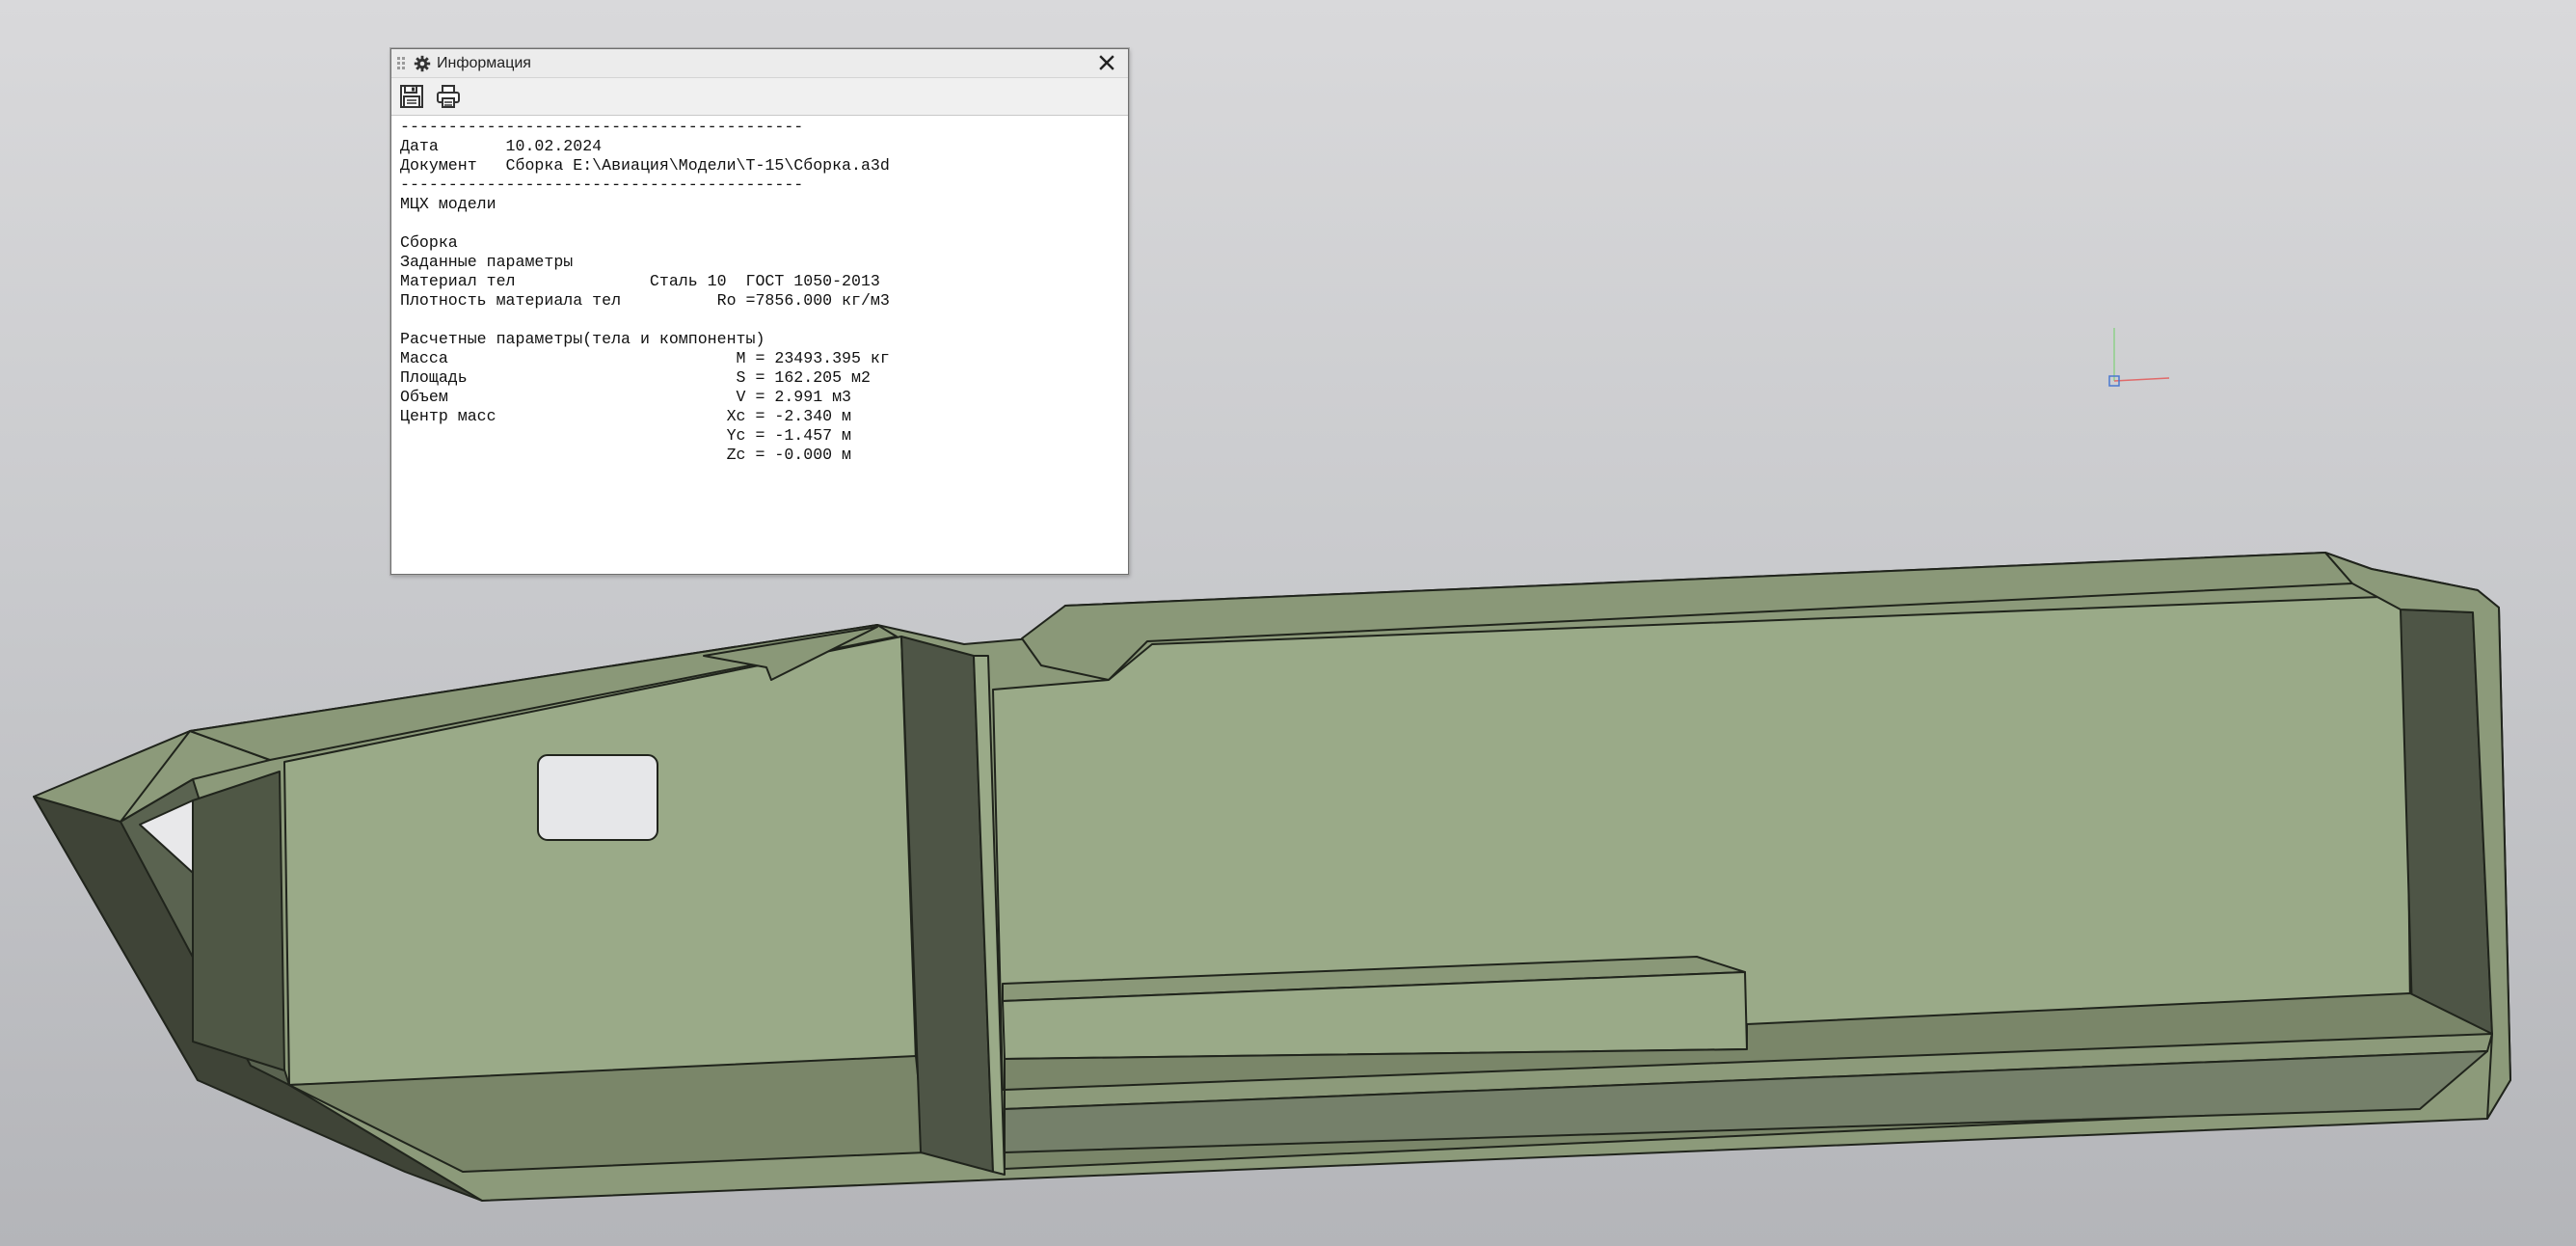  What do you see at coordinates (448, 204) in the screenshot?
I see `report-line-heading: МЦХ модели` at bounding box center [448, 204].